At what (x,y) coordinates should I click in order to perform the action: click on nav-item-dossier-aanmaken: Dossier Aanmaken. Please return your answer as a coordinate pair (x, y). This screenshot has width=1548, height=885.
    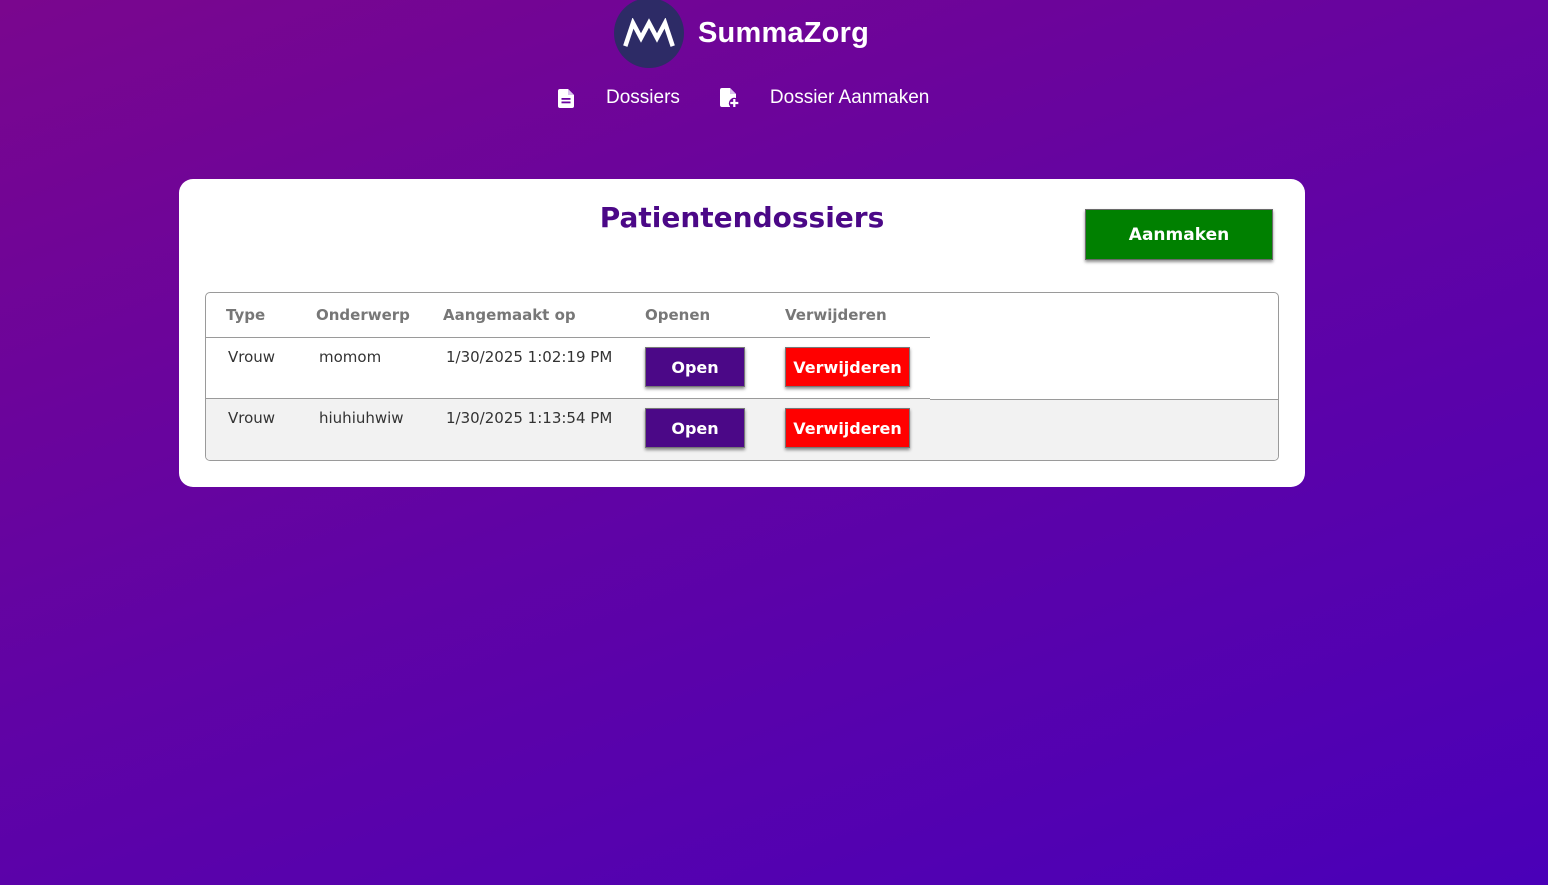
    Looking at the image, I should click on (824, 98).